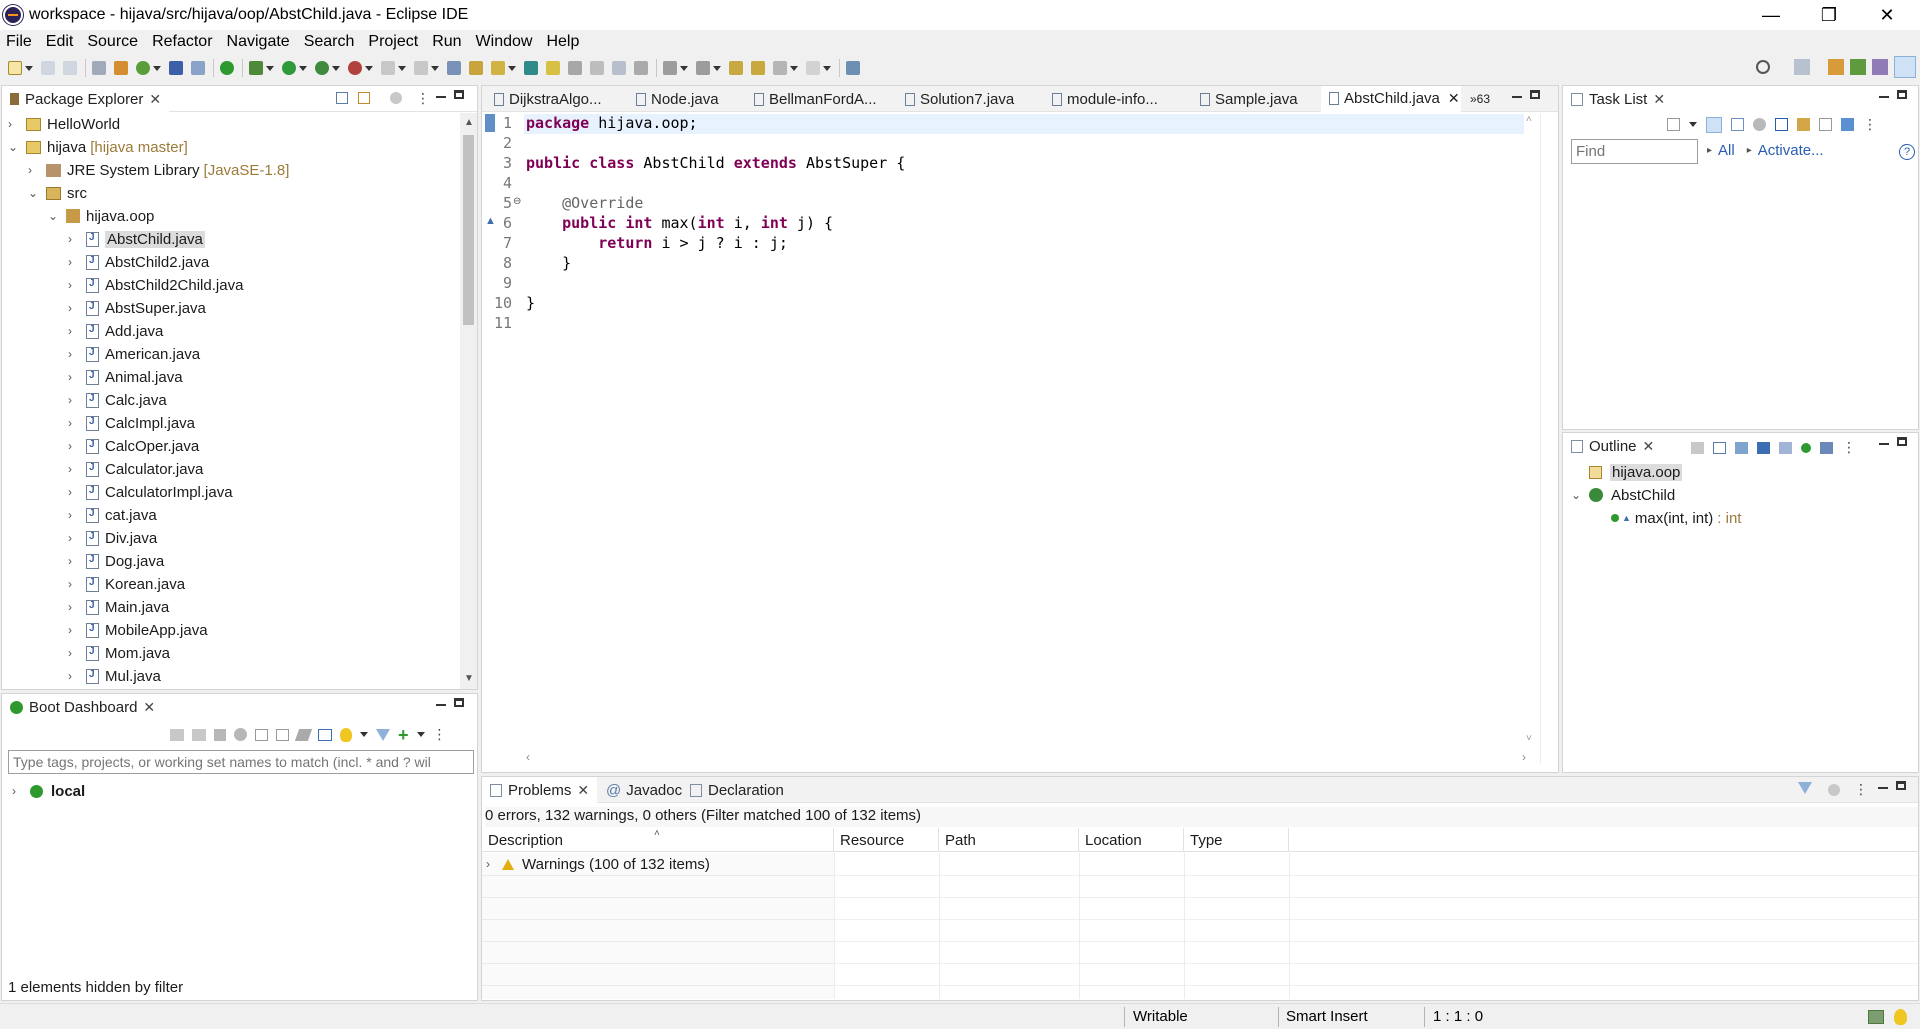 The width and height of the screenshot is (1920, 1029). What do you see at coordinates (114, 676) in the screenshot?
I see `file-item: › Mul.java` at bounding box center [114, 676].